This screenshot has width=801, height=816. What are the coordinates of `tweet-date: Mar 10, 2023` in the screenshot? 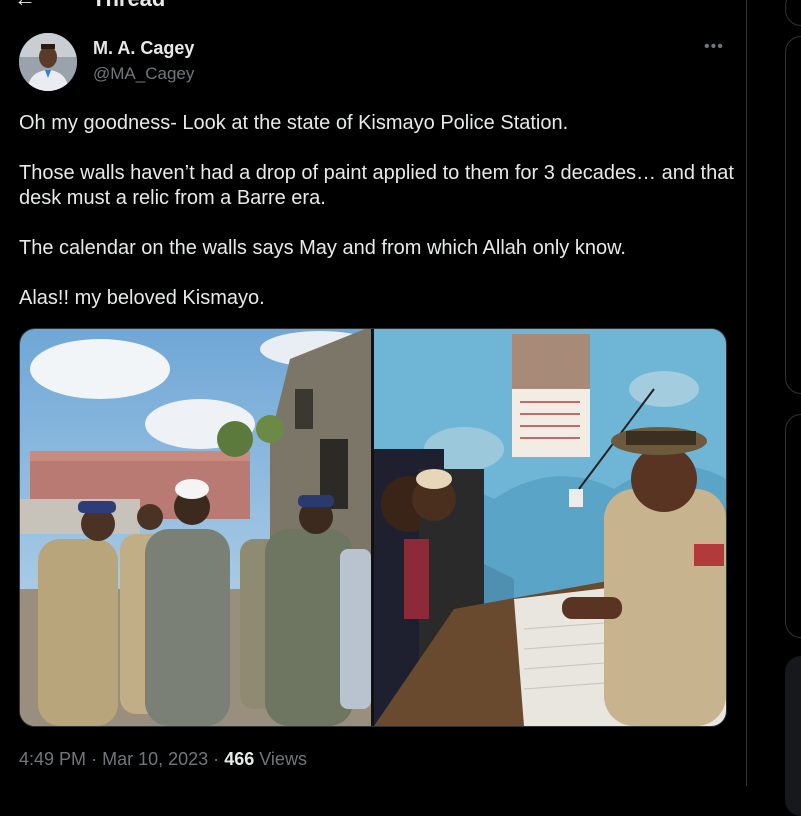 It's located at (155, 759).